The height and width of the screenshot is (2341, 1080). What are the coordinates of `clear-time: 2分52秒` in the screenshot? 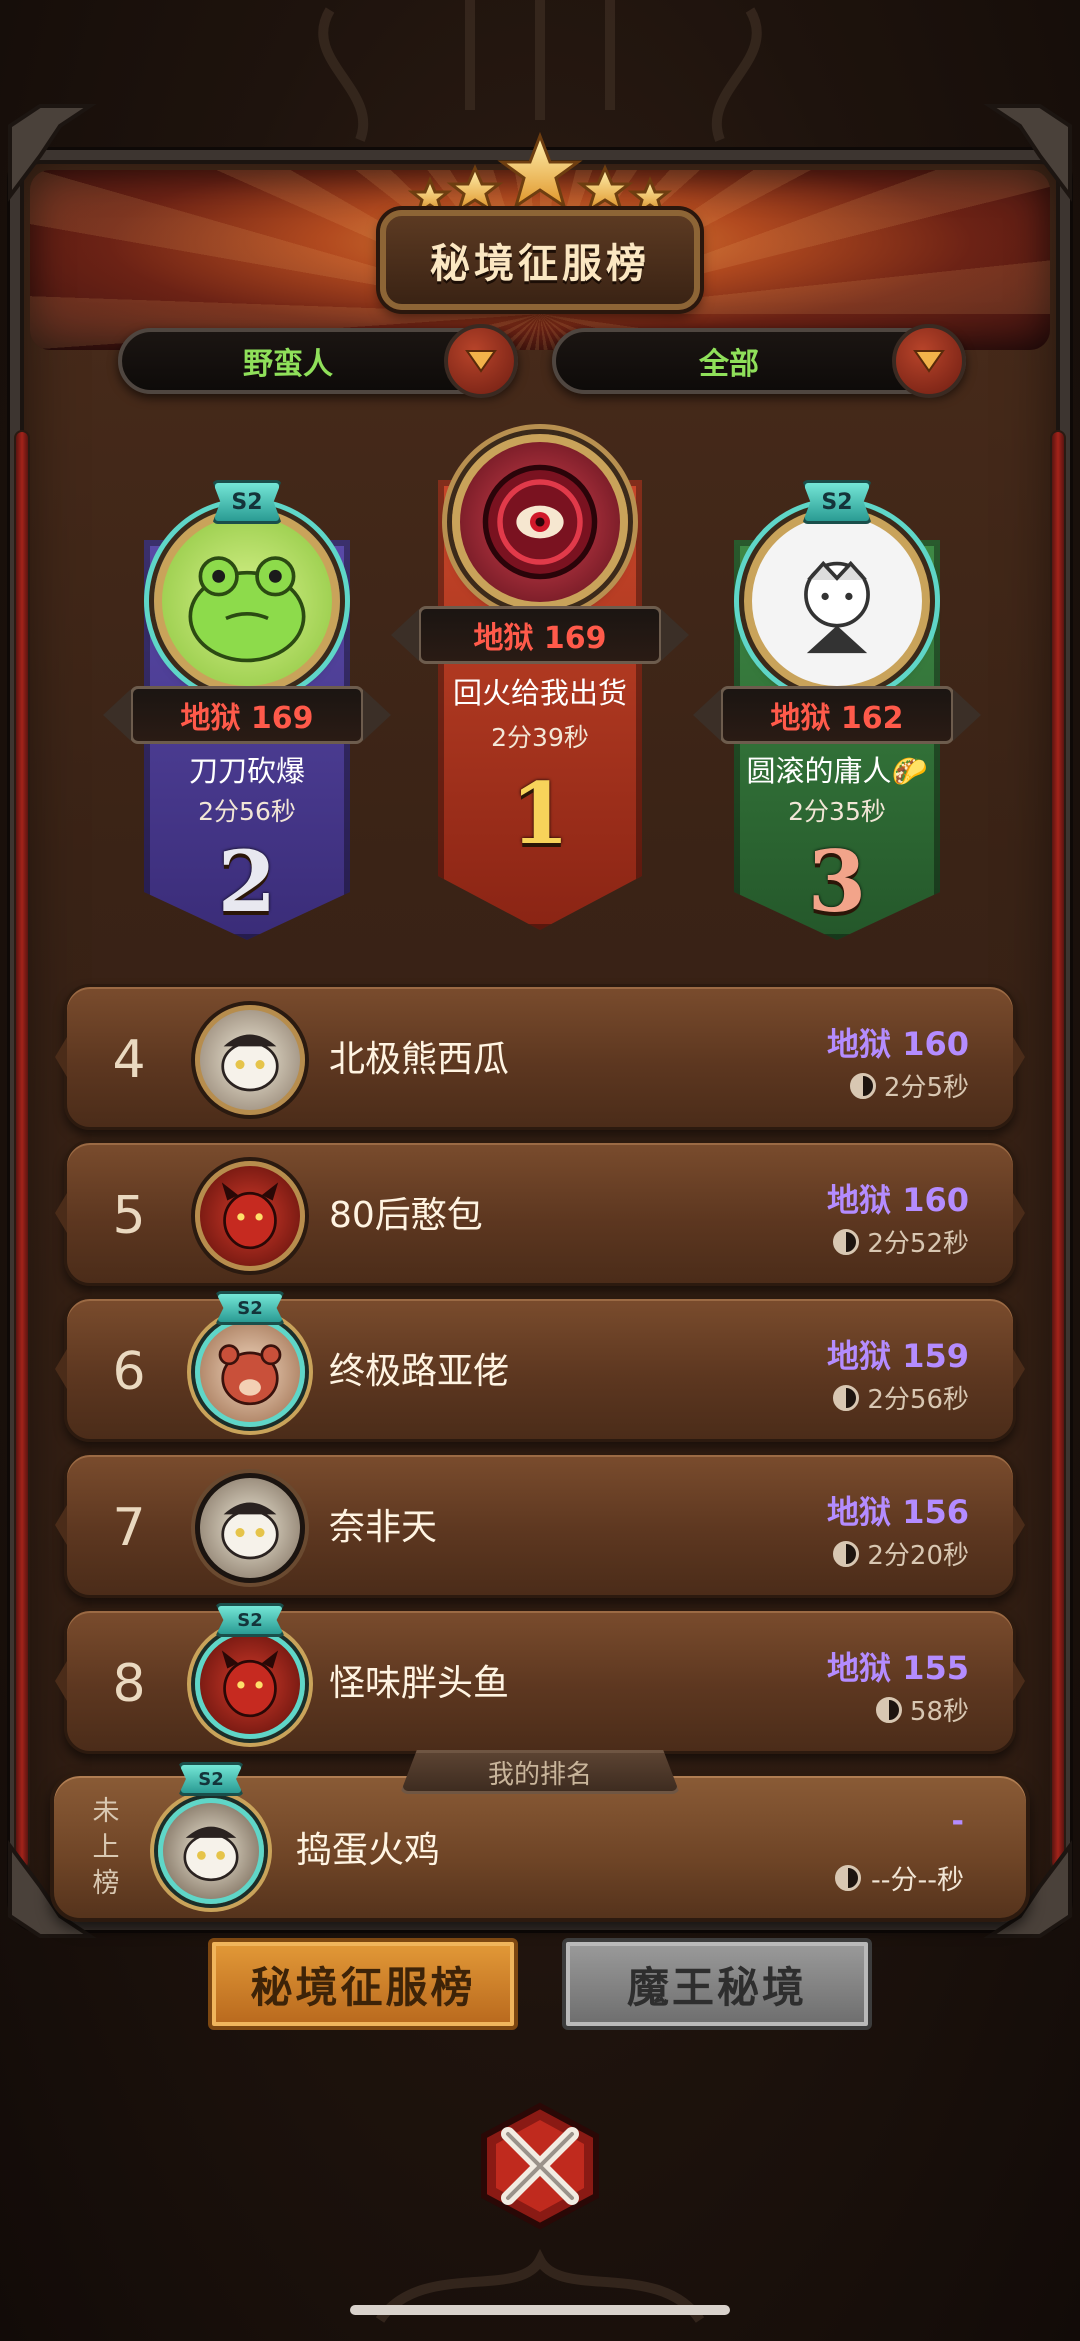 It's located at (901, 1241).